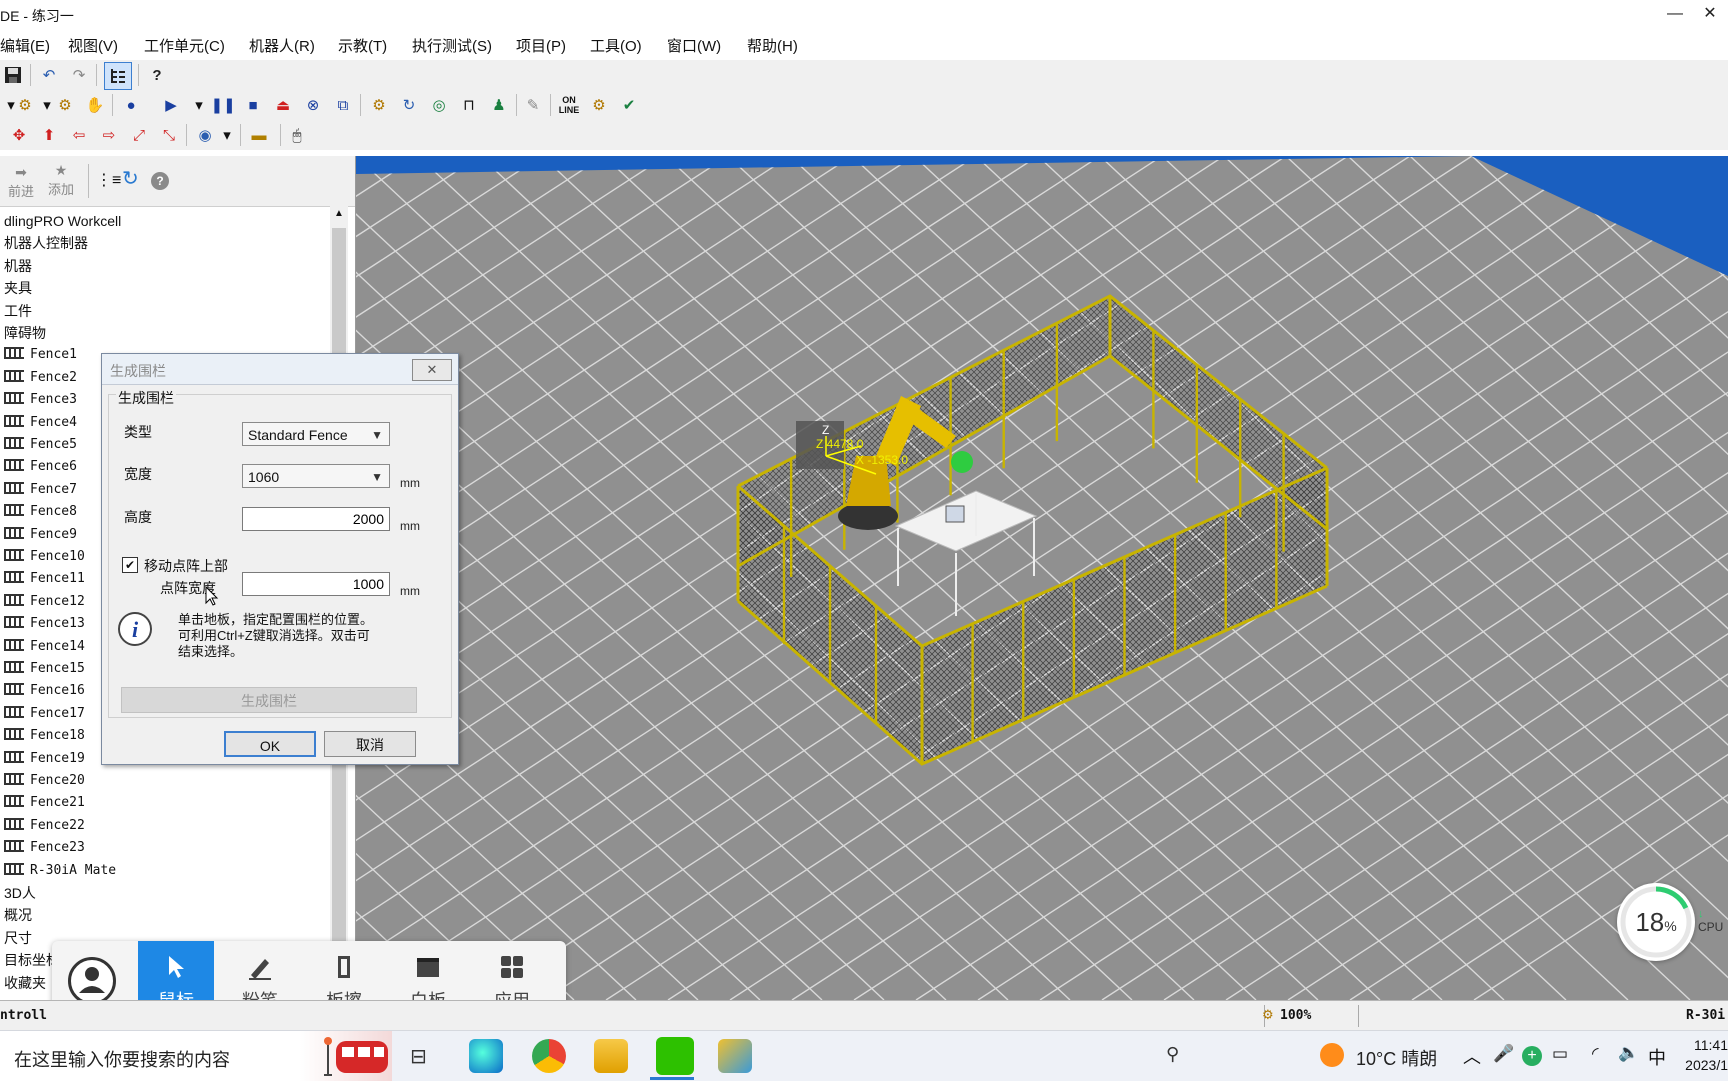 This screenshot has width=1728, height=1081. I want to click on microphone-icon: 🎤, so click(1503, 1054).